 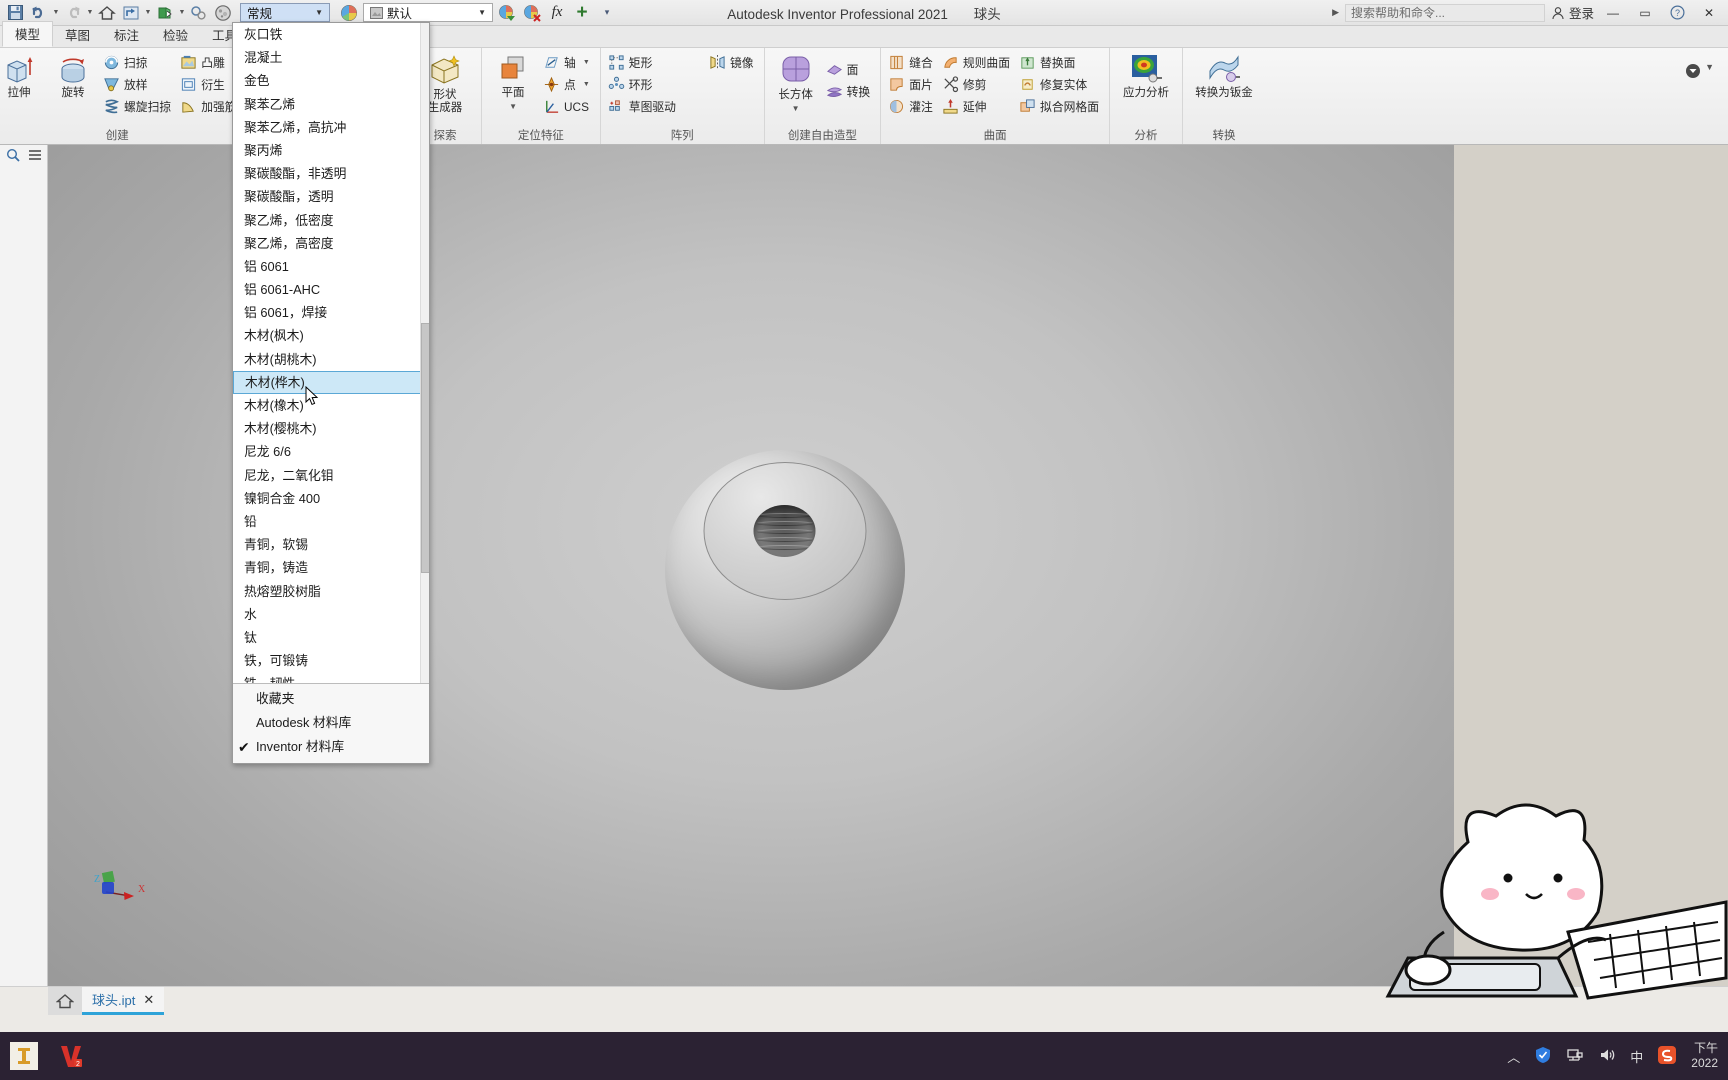 I want to click on undo-dropdown-icon: ▼, so click(x=56, y=12).